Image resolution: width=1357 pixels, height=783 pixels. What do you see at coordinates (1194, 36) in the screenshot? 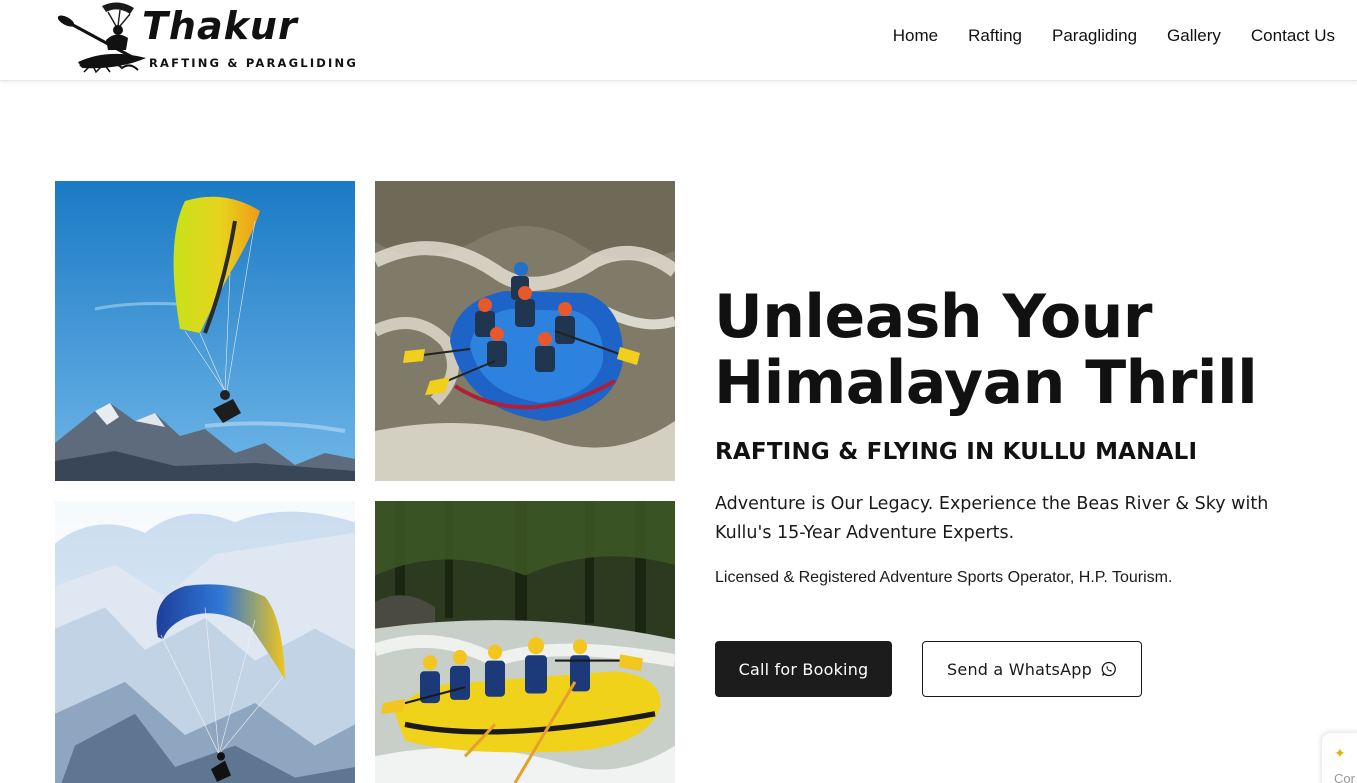
I see `nav-gallery: Gallery` at bounding box center [1194, 36].